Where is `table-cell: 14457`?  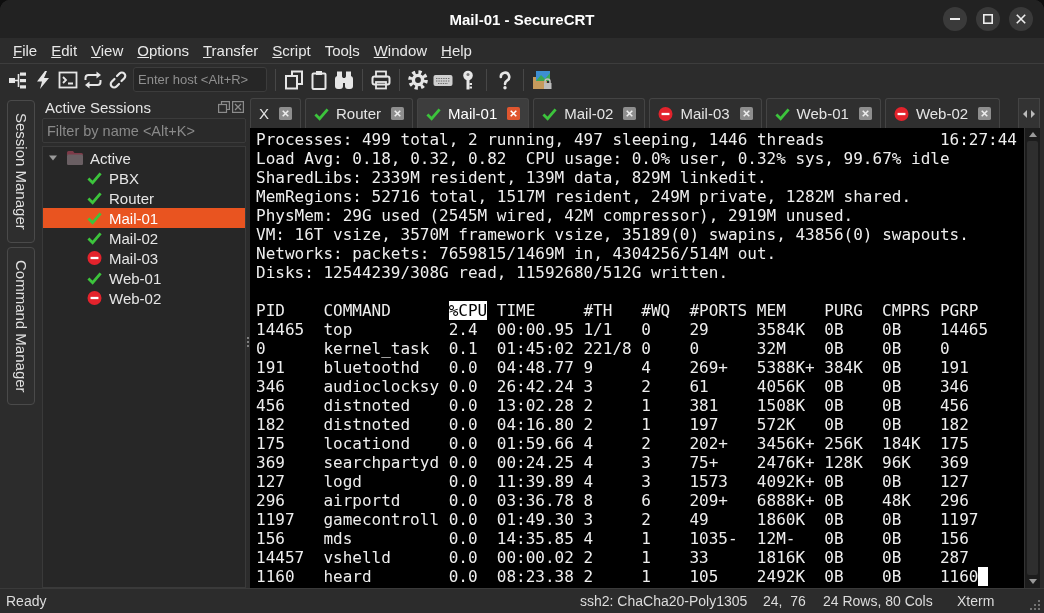
table-cell: 14457 is located at coordinates (280, 557).